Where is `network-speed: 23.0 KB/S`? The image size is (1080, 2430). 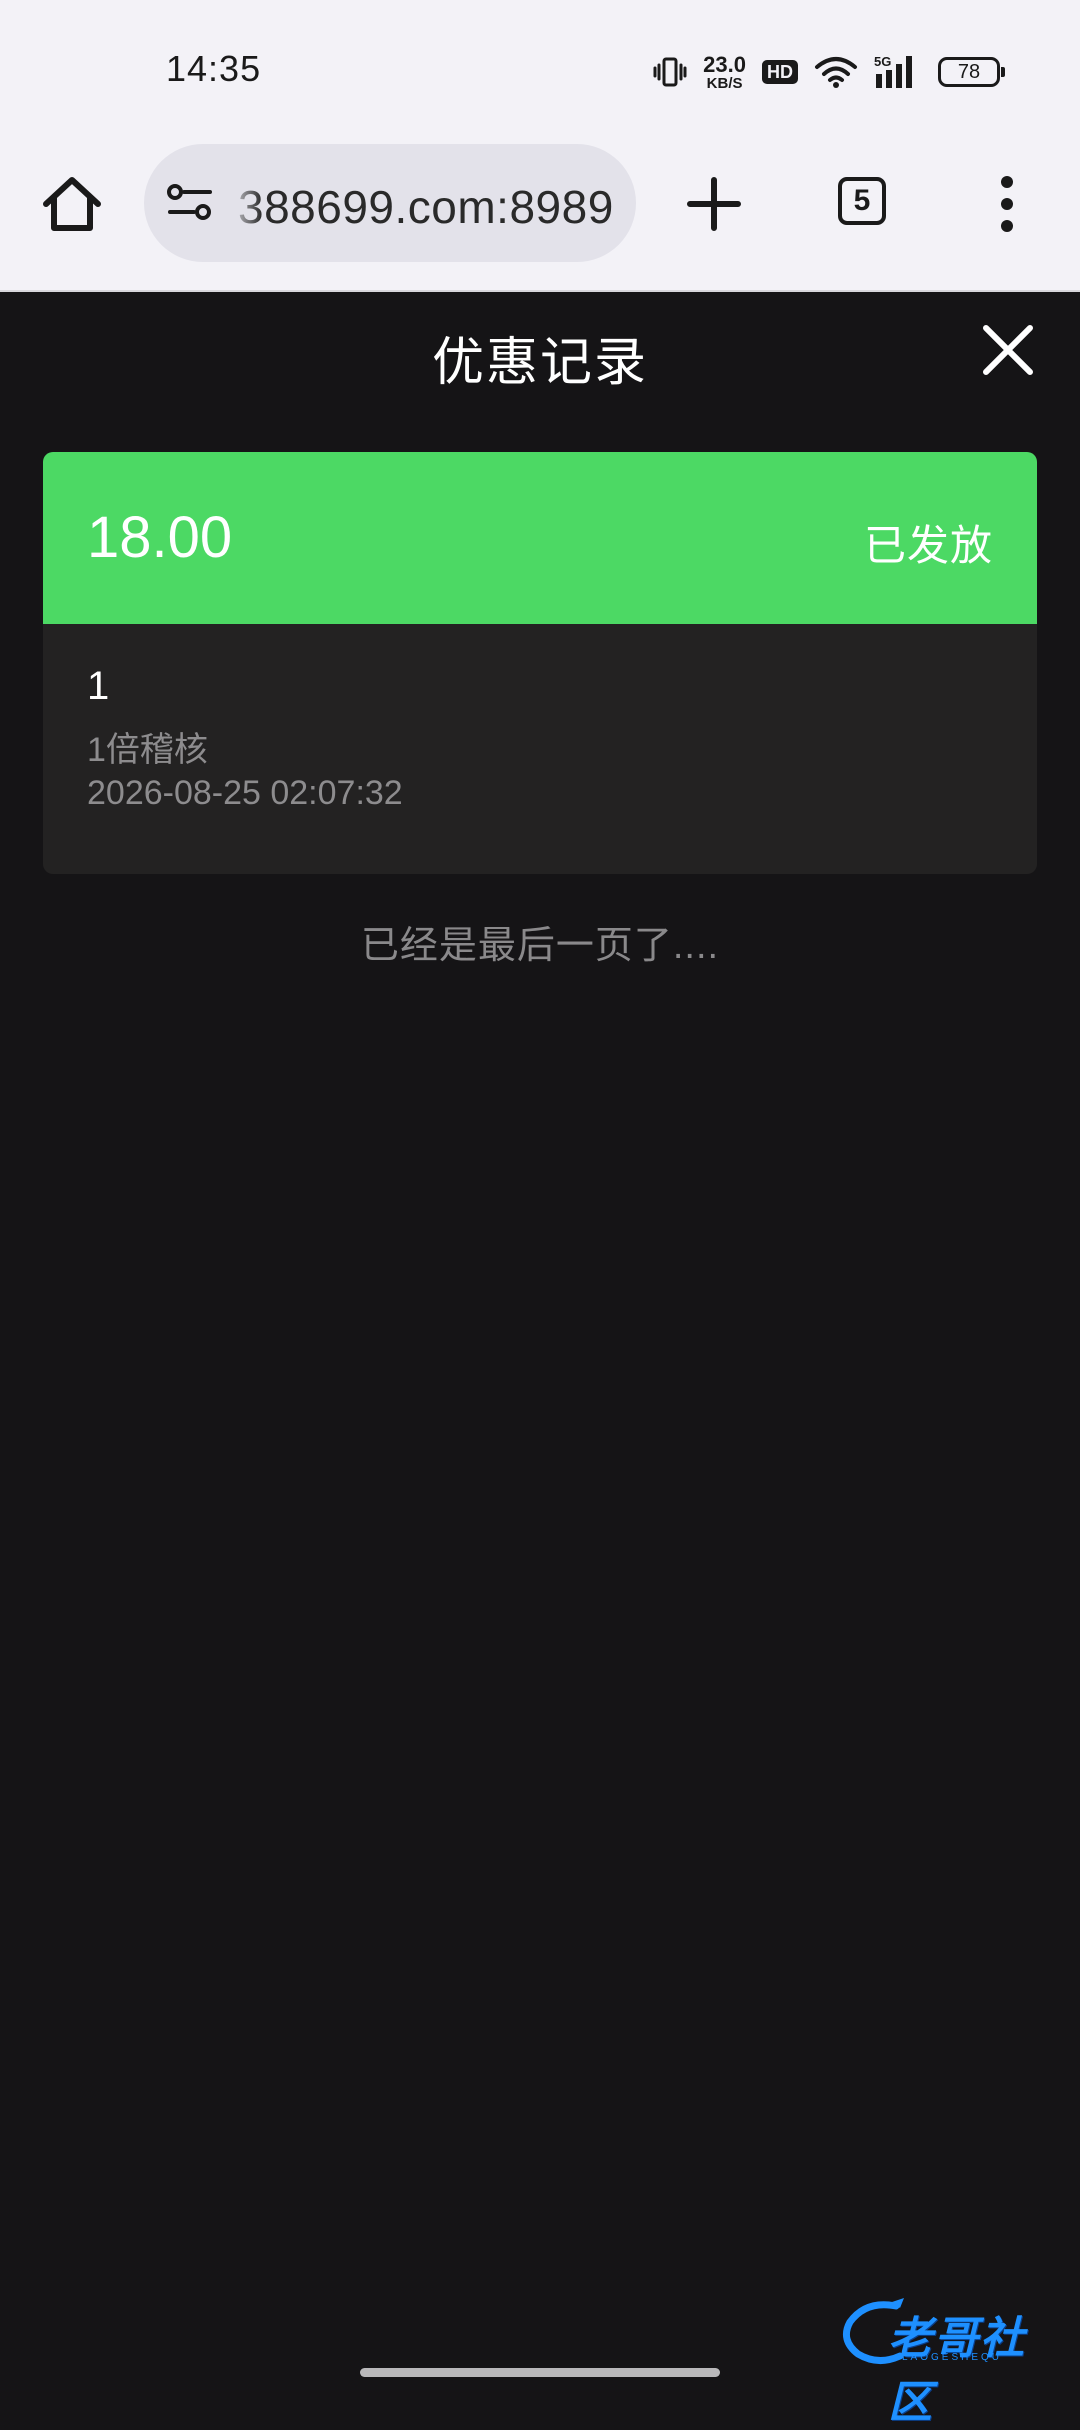
network-speed: 23.0 KB/S is located at coordinates (724, 71).